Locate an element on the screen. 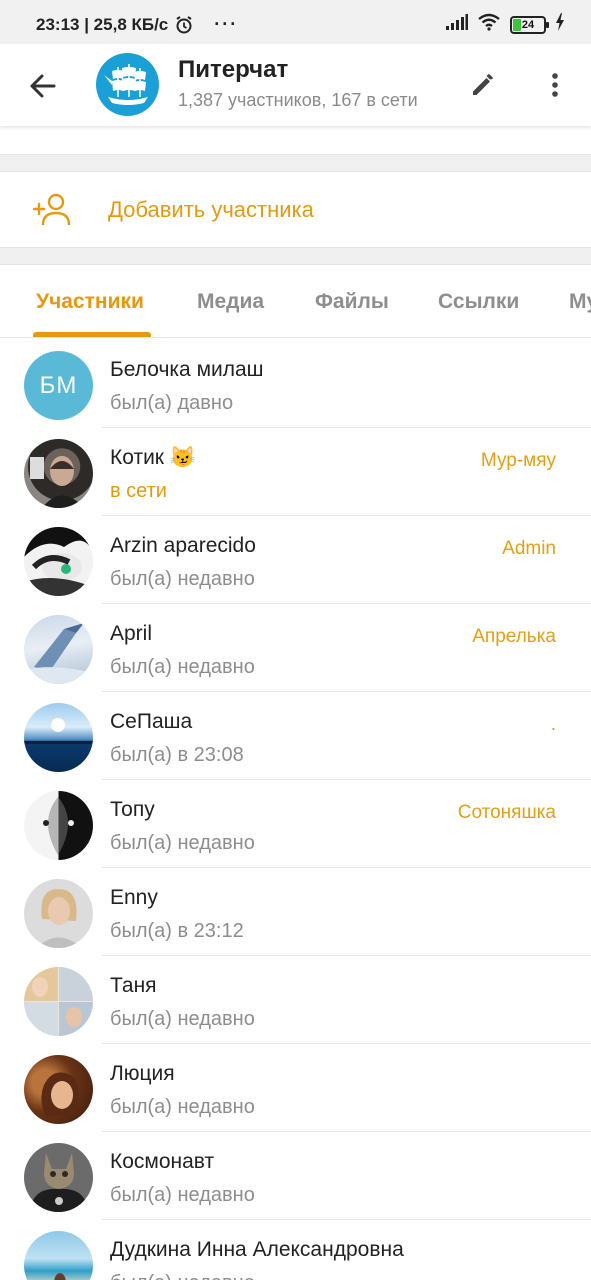  member-row: Котик 😼 в сети Мур-мяу is located at coordinates (295, 472).